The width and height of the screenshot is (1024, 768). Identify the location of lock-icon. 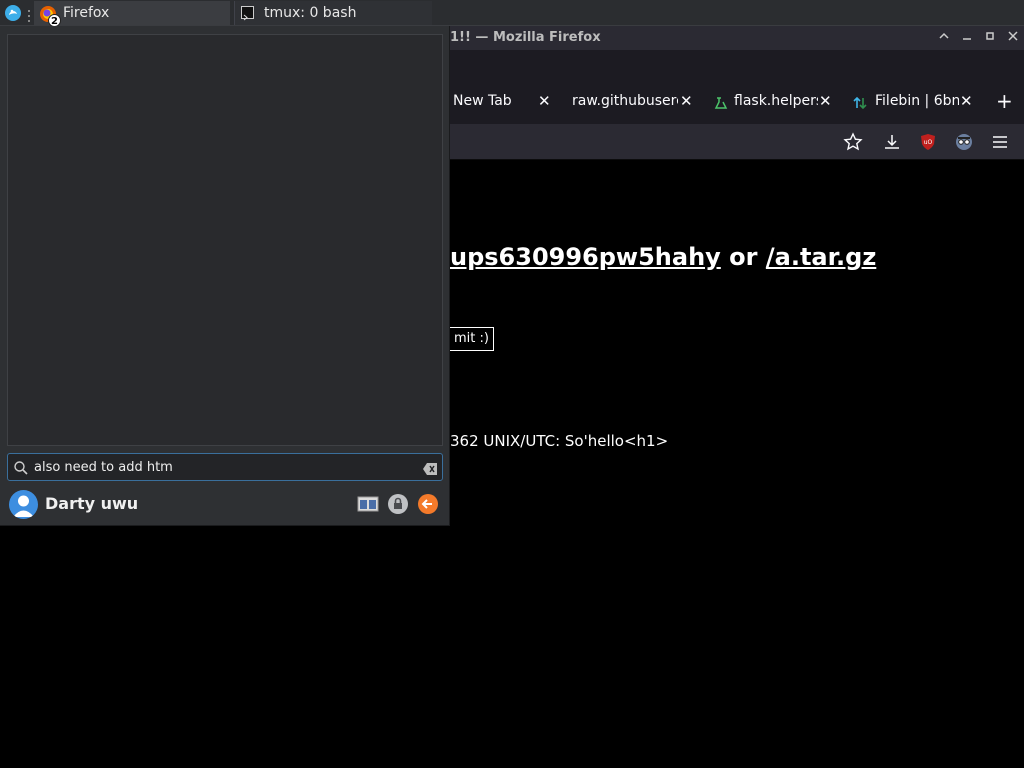
(398, 504).